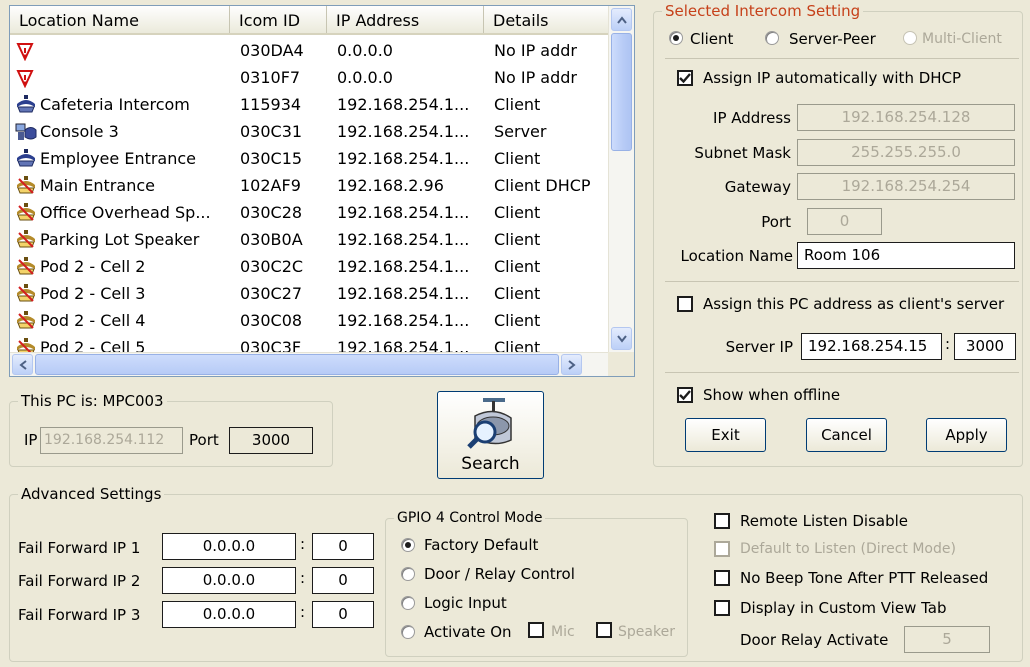 Image resolution: width=1030 pixels, height=667 pixels. Describe the element at coordinates (722, 578) in the screenshot. I see `no-beep-tone-checkbox` at that location.